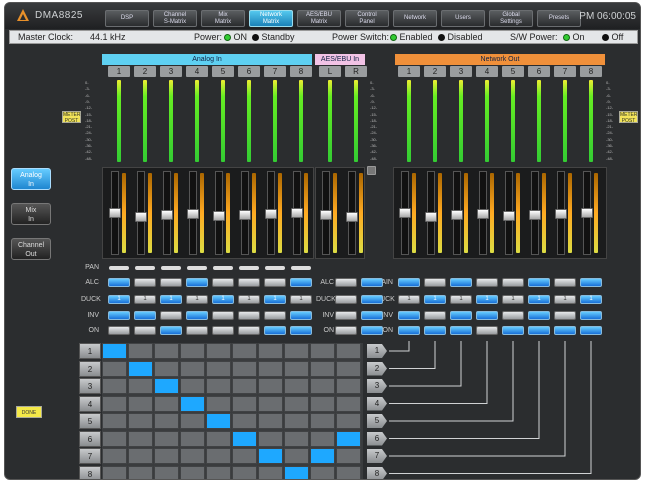  Describe the element at coordinates (559, 18) in the screenshot. I see `nav-button-10: Presets` at that location.